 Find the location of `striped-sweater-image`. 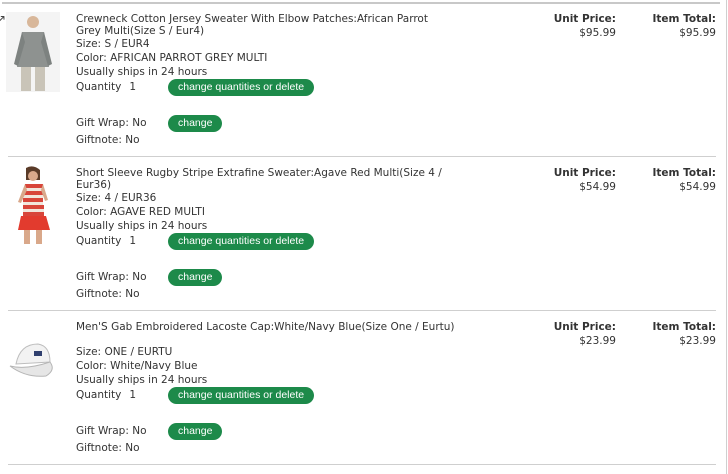

striped-sweater-image is located at coordinates (33, 206).